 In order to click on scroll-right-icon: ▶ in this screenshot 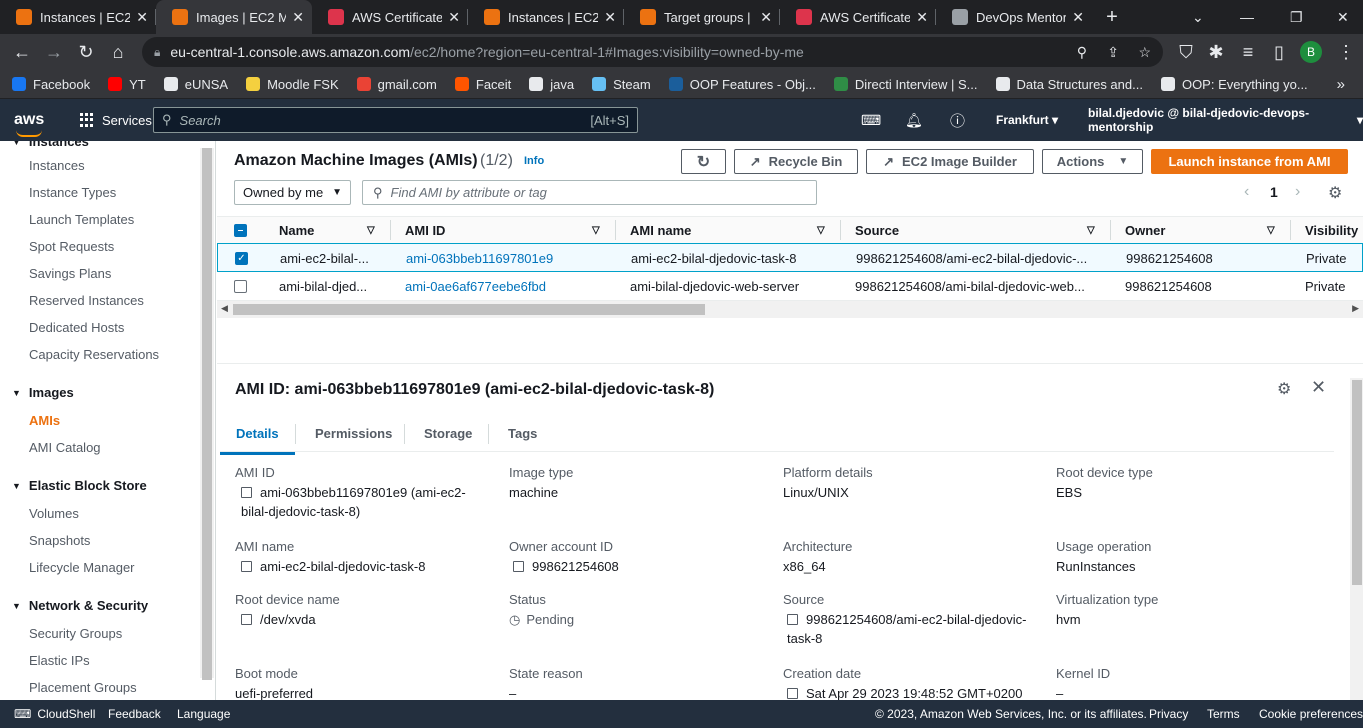, I will do `click(1355, 308)`.